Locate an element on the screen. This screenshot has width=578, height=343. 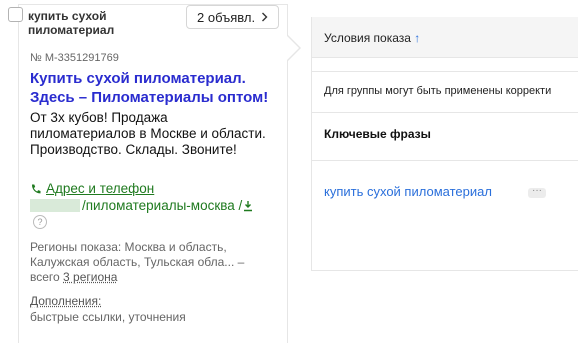
regions-link: 3 региона is located at coordinates (90, 277).